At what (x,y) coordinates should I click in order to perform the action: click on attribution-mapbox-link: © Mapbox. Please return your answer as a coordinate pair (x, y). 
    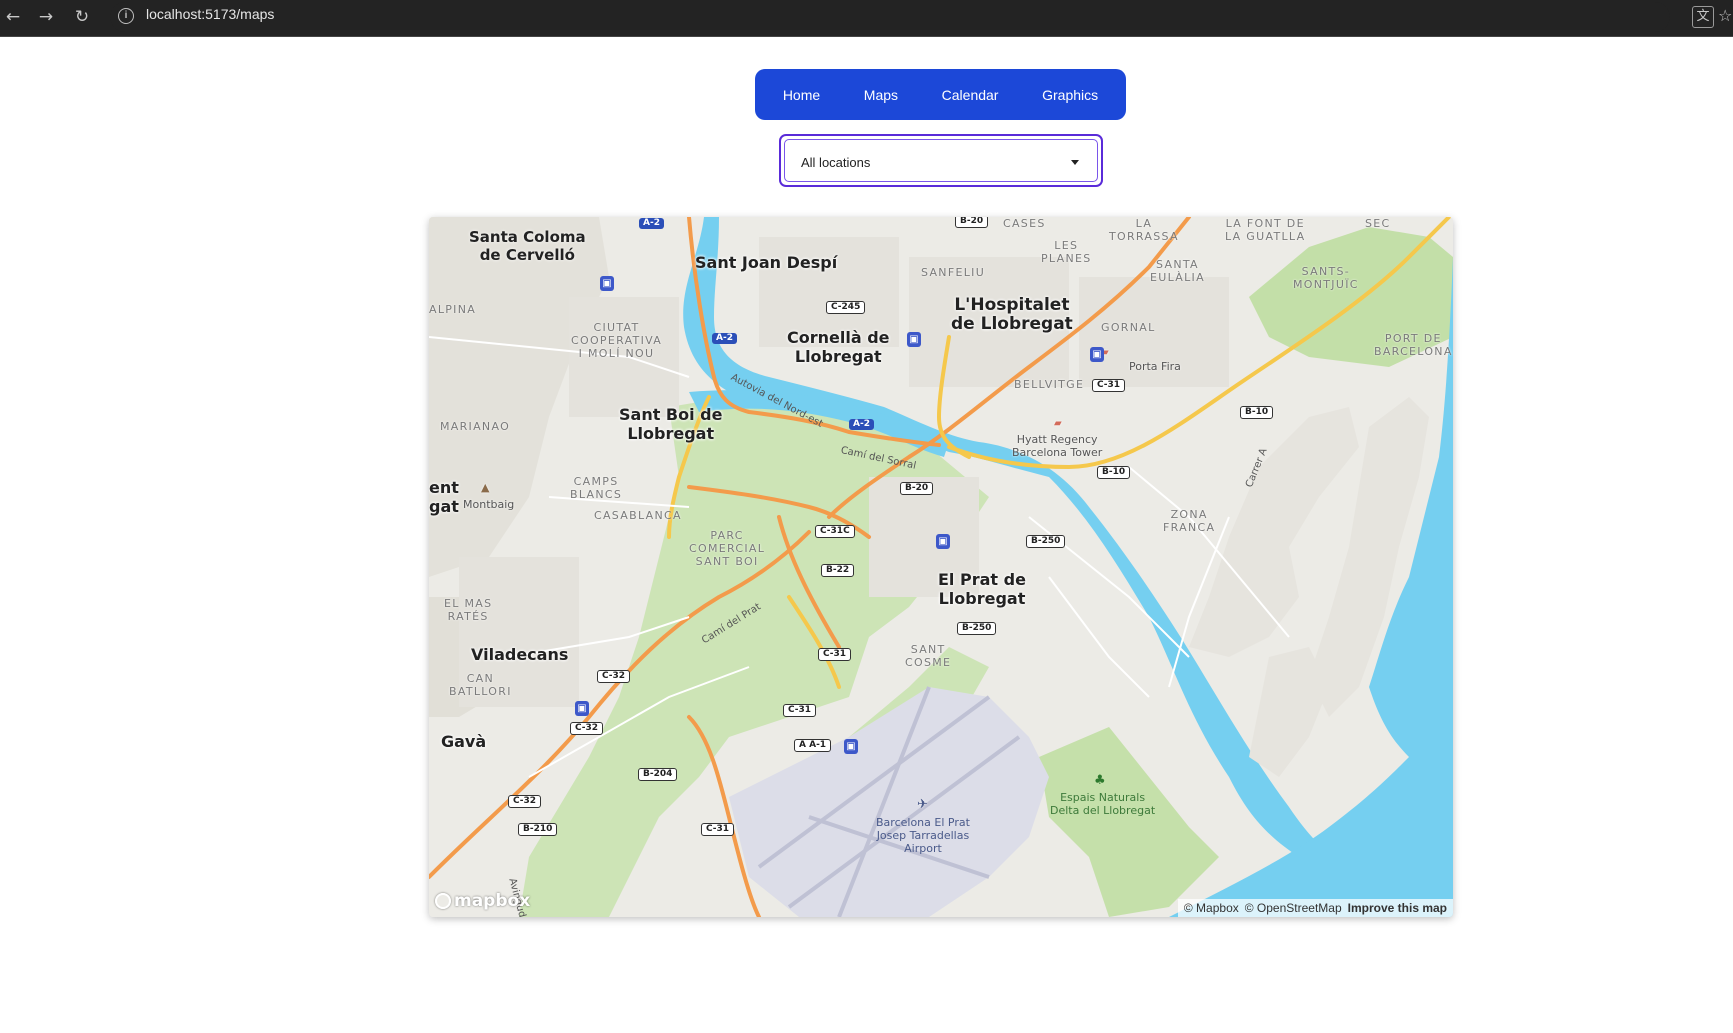
    Looking at the image, I should click on (1211, 908).